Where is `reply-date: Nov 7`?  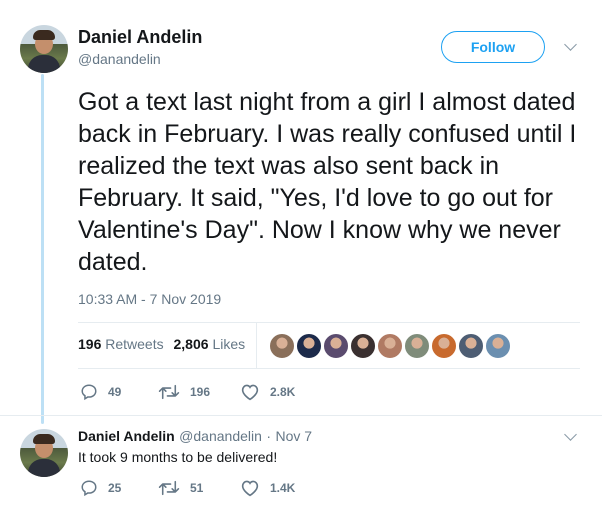
reply-date: Nov 7 is located at coordinates (293, 436).